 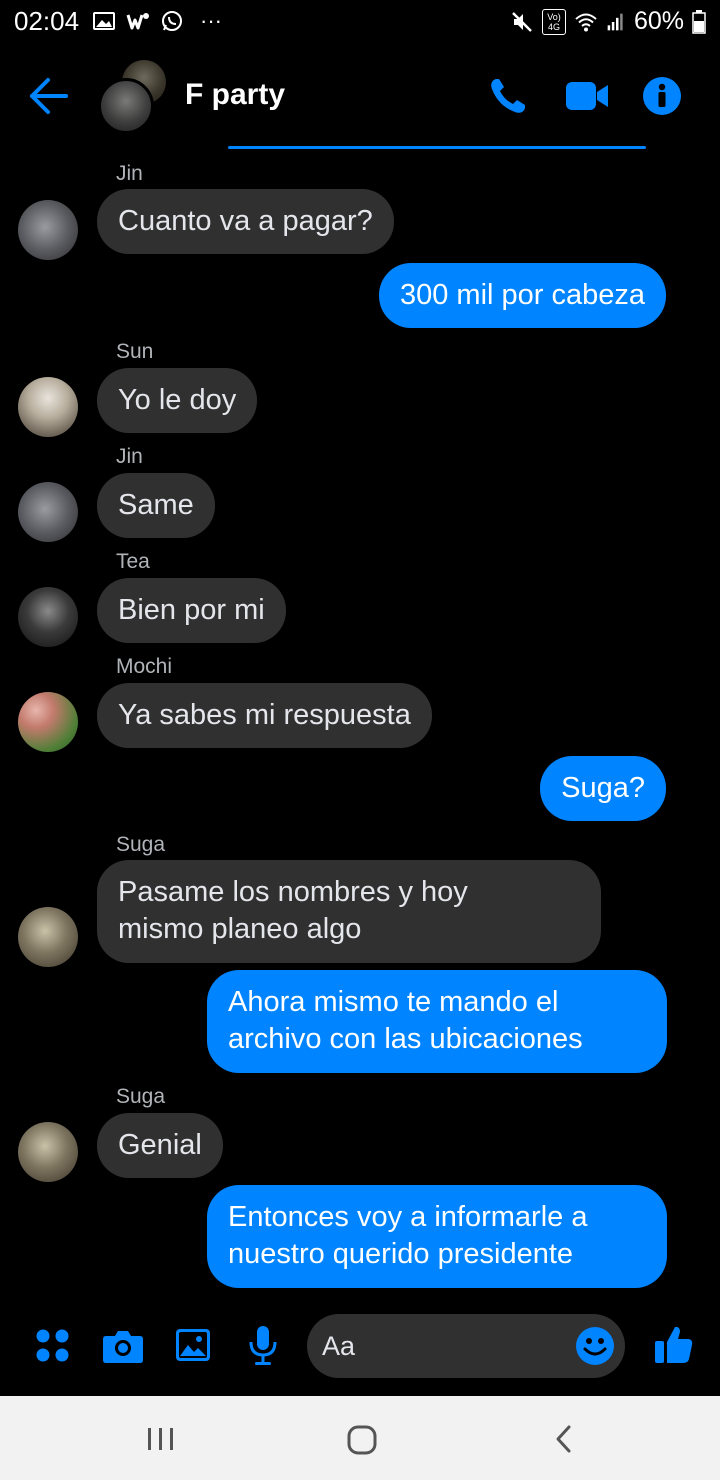 I want to click on notification-icons: ···, so click(x=157, y=21).